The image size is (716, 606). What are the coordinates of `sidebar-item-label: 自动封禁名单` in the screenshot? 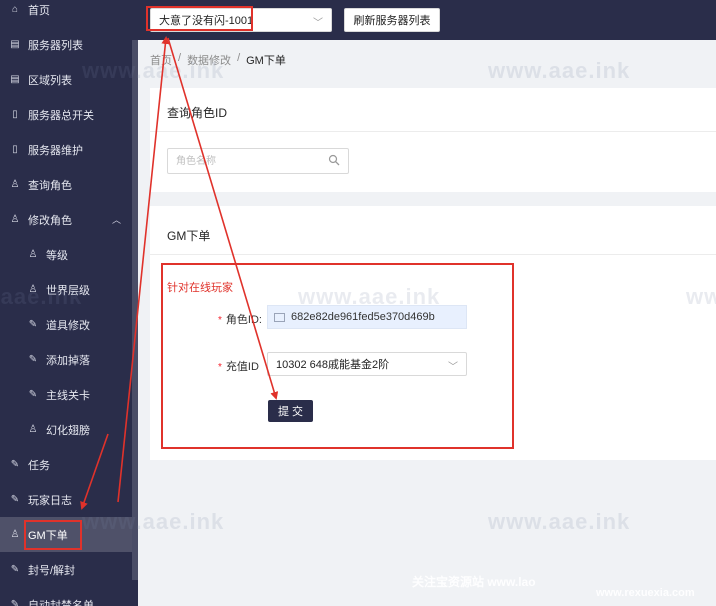 It's located at (61, 602).